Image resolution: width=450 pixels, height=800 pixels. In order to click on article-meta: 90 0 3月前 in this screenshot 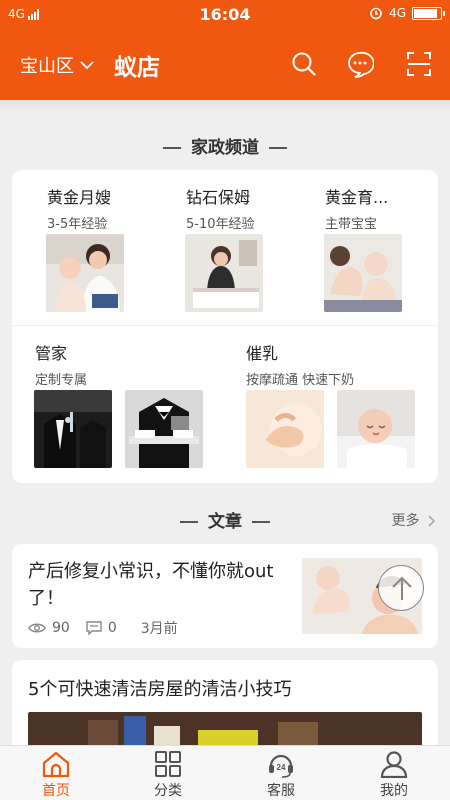, I will do `click(103, 628)`.